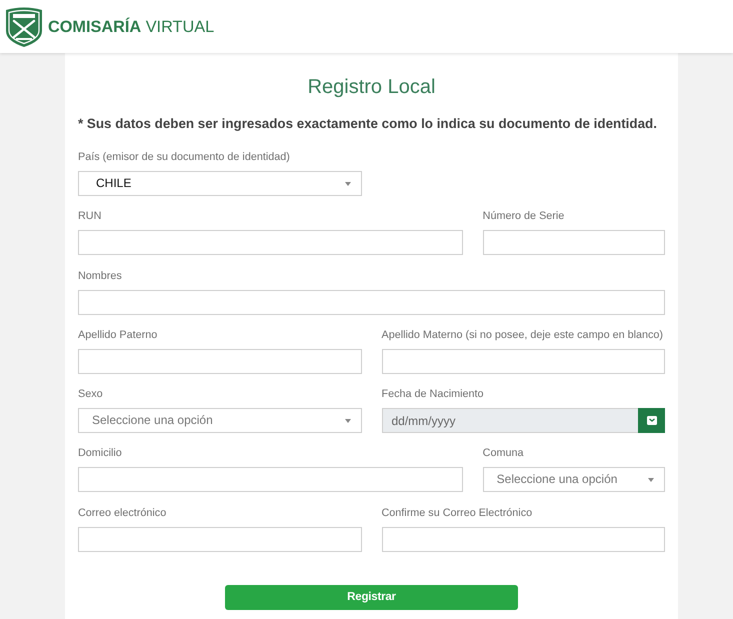  What do you see at coordinates (371, 87) in the screenshot?
I see `page-title: Registro Local` at bounding box center [371, 87].